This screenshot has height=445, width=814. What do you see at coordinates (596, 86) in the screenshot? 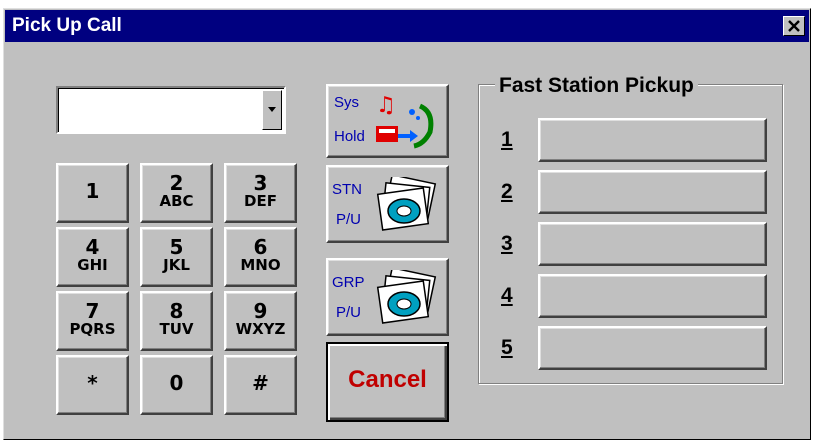
I see `fast-station-pickup-title: Fast Station Pickup` at bounding box center [596, 86].